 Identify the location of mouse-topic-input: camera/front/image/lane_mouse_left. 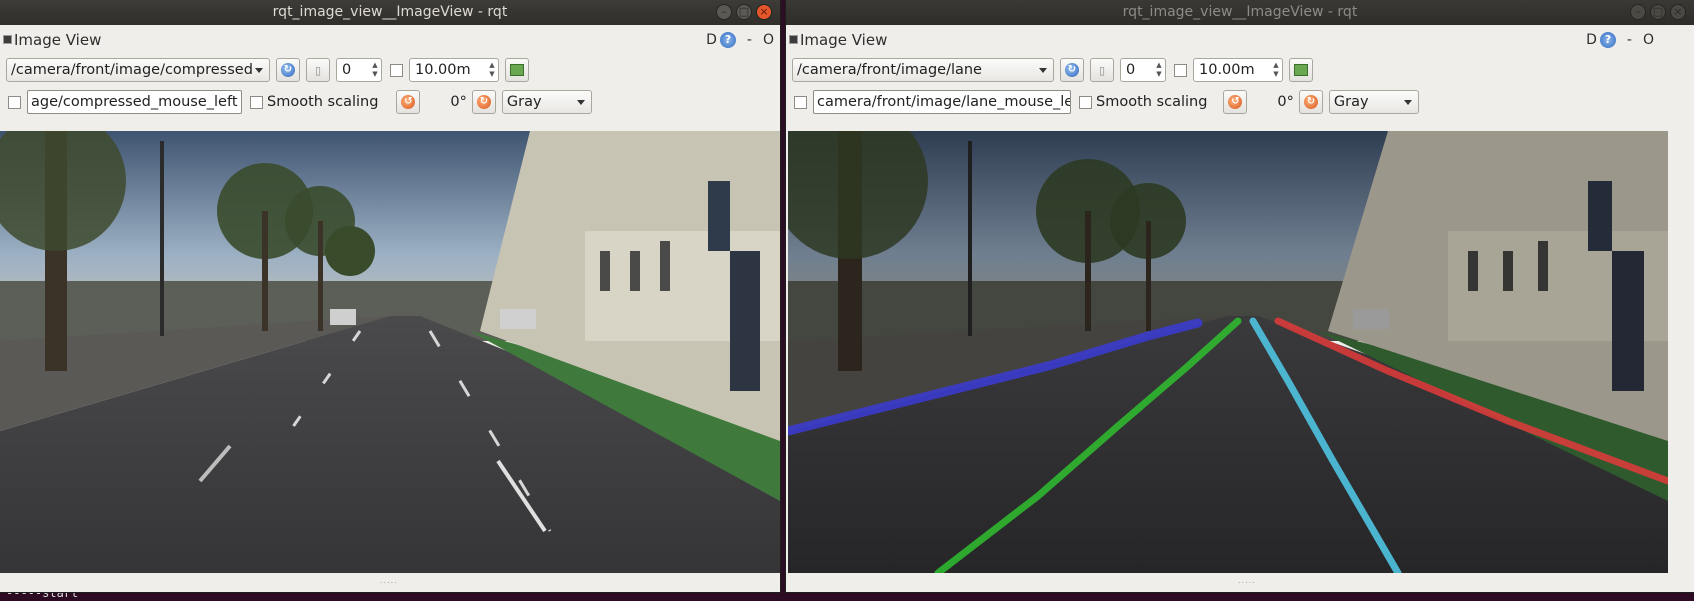
(942, 102).